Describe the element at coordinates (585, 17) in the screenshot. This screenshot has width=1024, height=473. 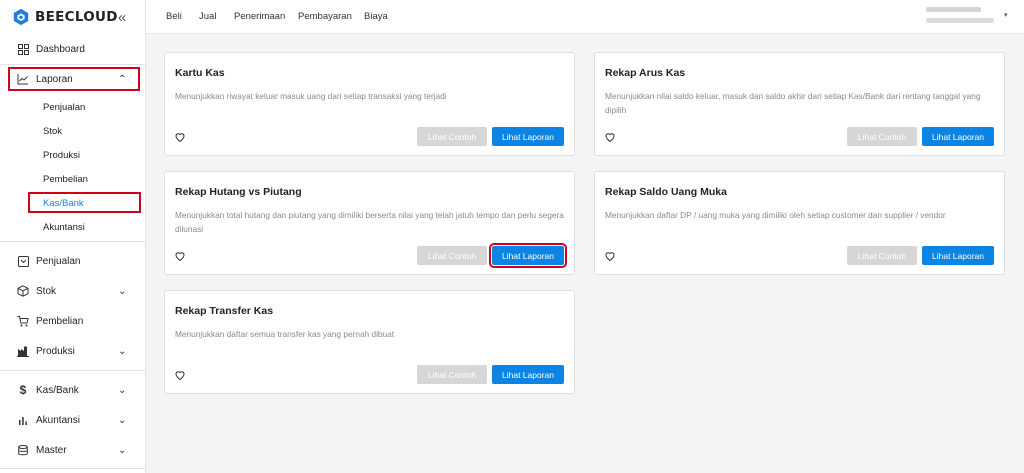
I see `top-bar: Beli Jual Penerimaan Pembayaran Biaya ▾` at that location.